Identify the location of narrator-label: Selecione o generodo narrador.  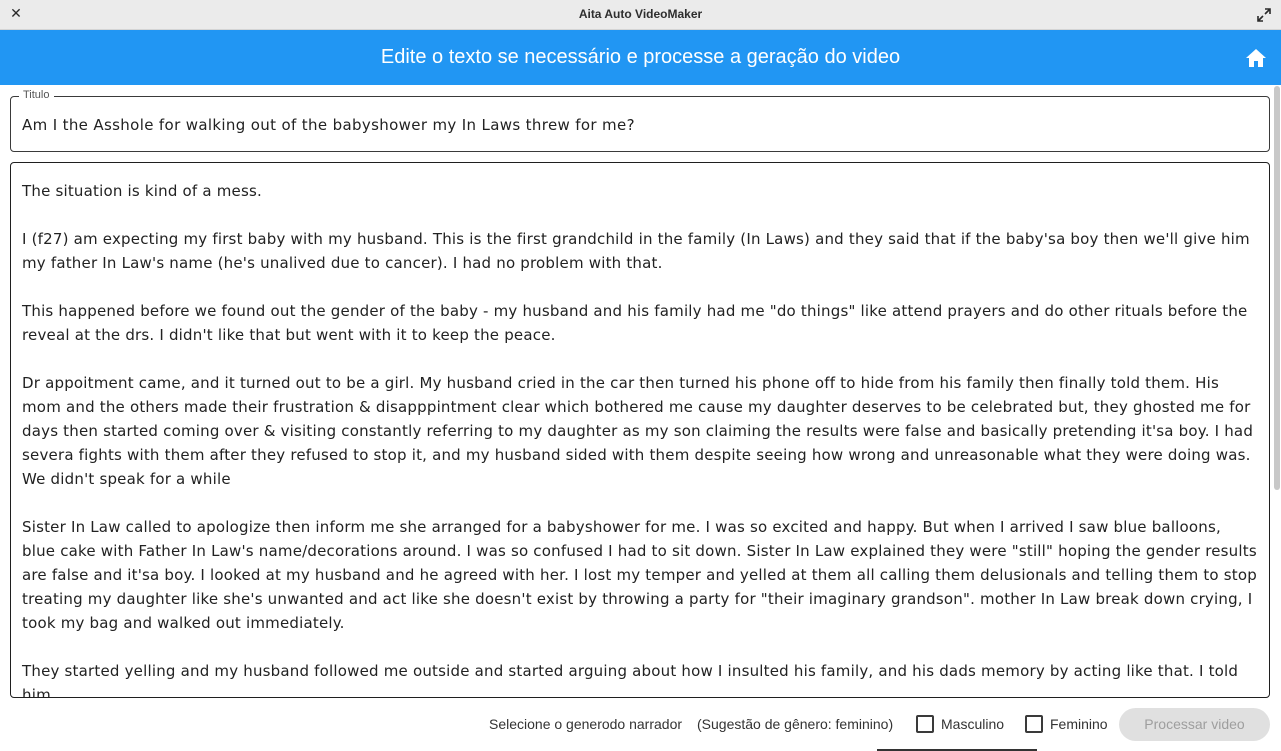
(586, 724).